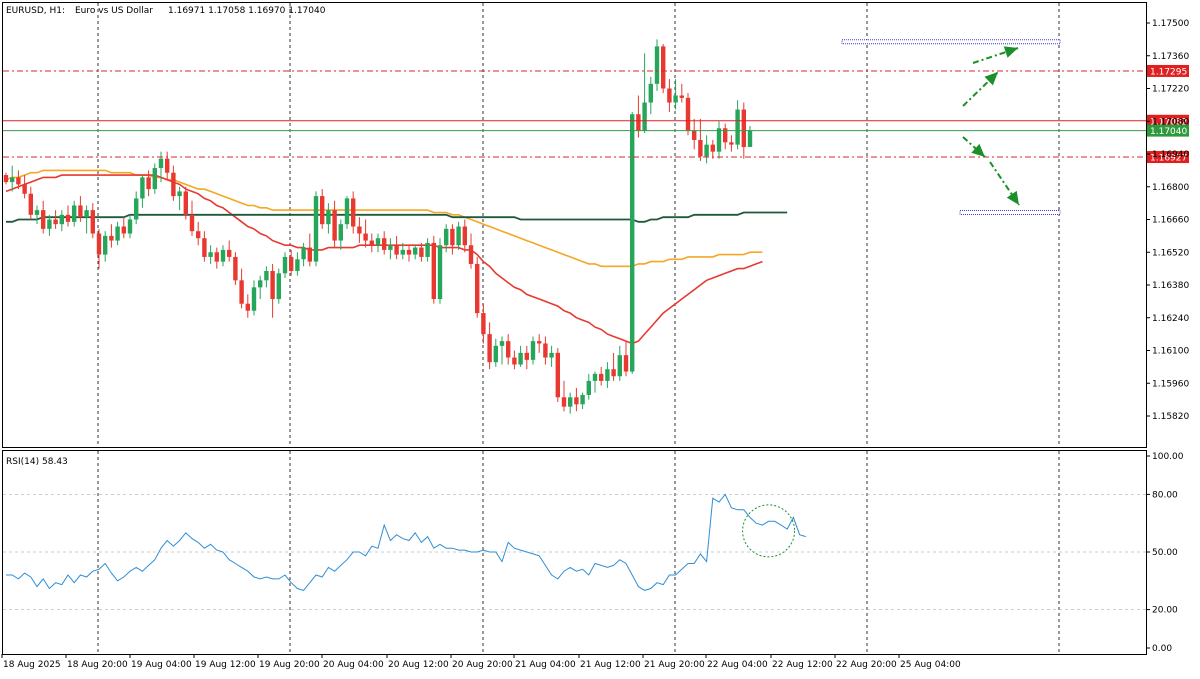 The width and height of the screenshot is (1200, 679). I want to click on header-description: Euro vs US Dollar, so click(114, 11).